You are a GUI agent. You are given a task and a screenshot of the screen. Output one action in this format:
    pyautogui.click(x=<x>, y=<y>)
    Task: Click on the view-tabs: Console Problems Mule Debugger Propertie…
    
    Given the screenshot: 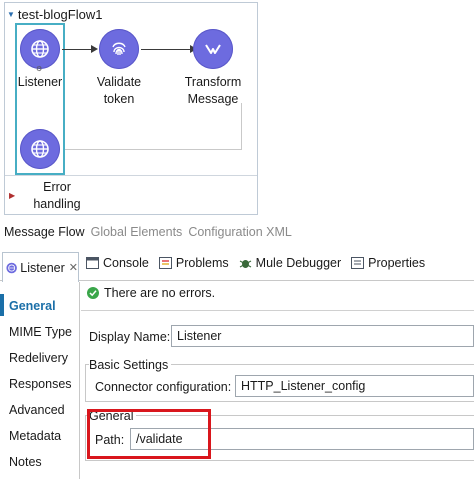 What is the action you would take?
    pyautogui.click(x=255, y=263)
    